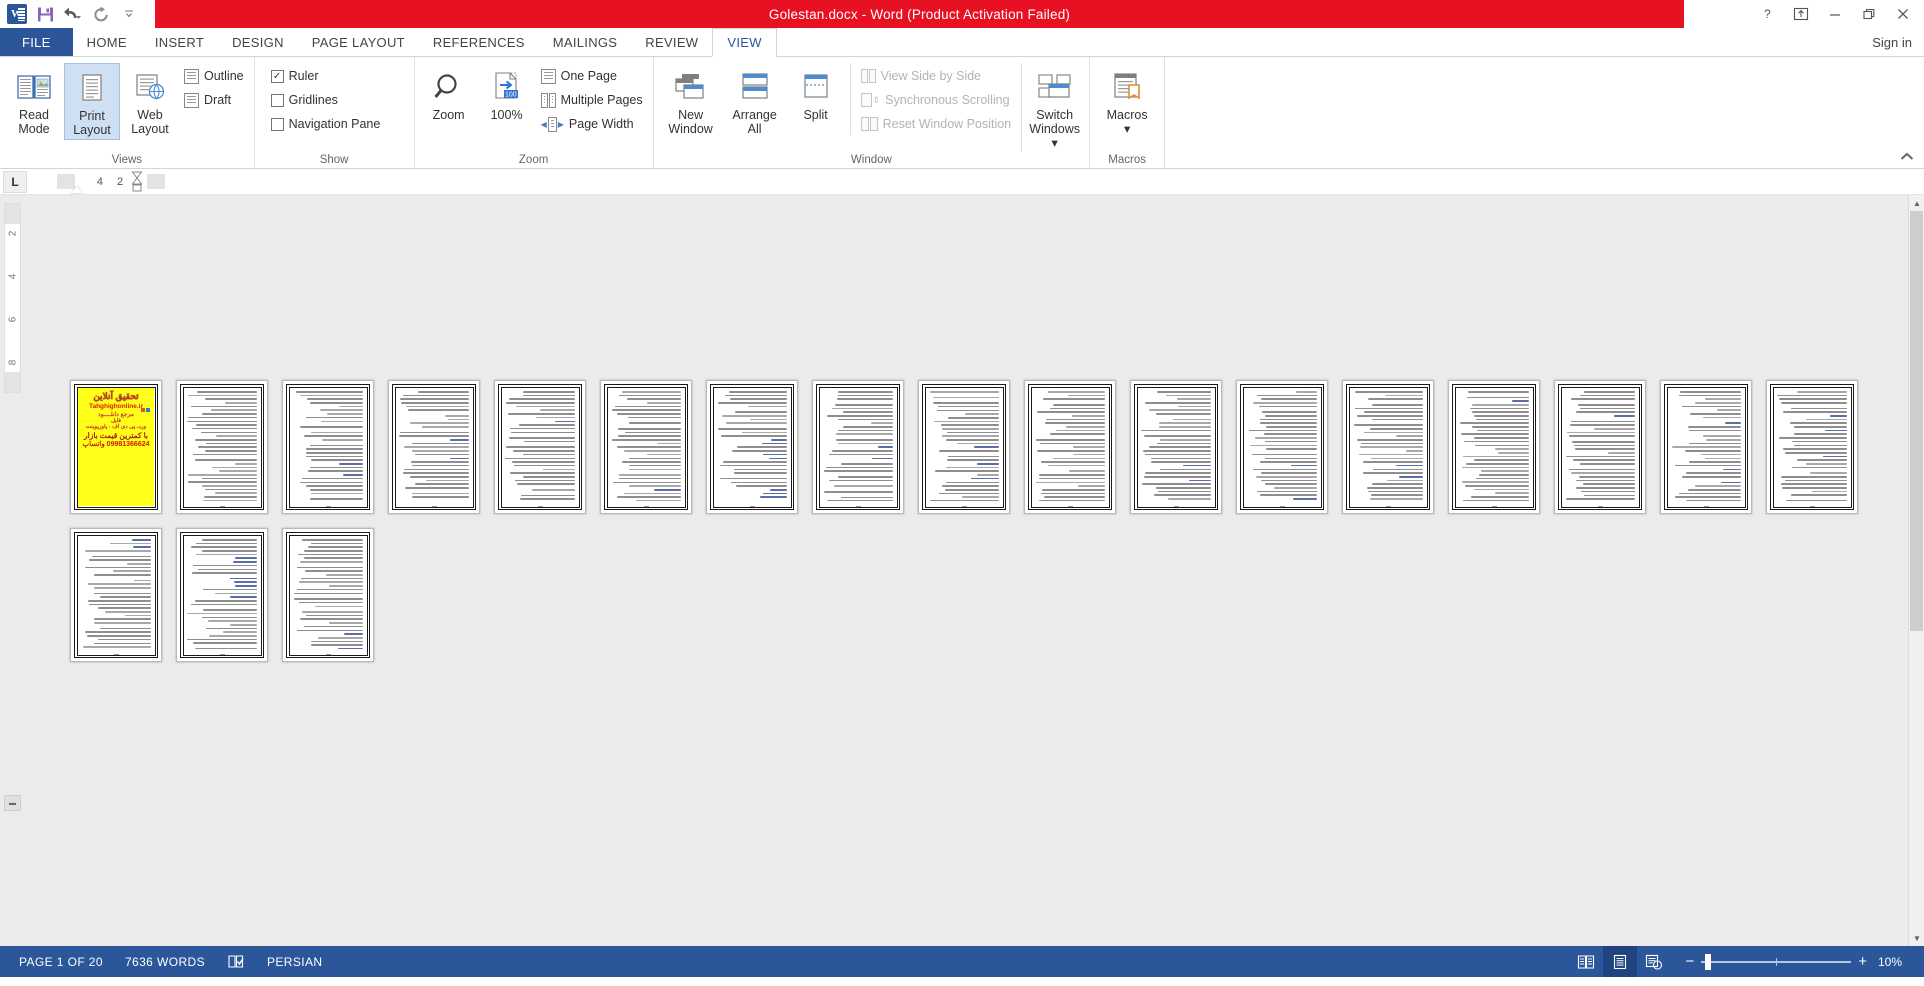  I want to click on ruler-checkbox-row: ✓ Ruler, so click(326, 76).